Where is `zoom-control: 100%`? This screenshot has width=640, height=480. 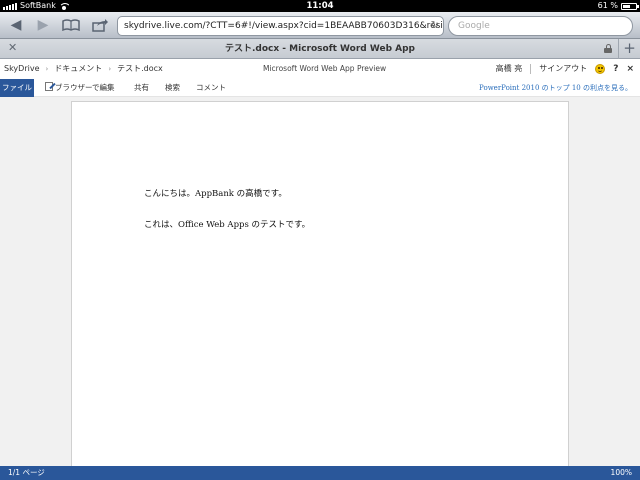
zoom-control: 100% is located at coordinates (621, 473).